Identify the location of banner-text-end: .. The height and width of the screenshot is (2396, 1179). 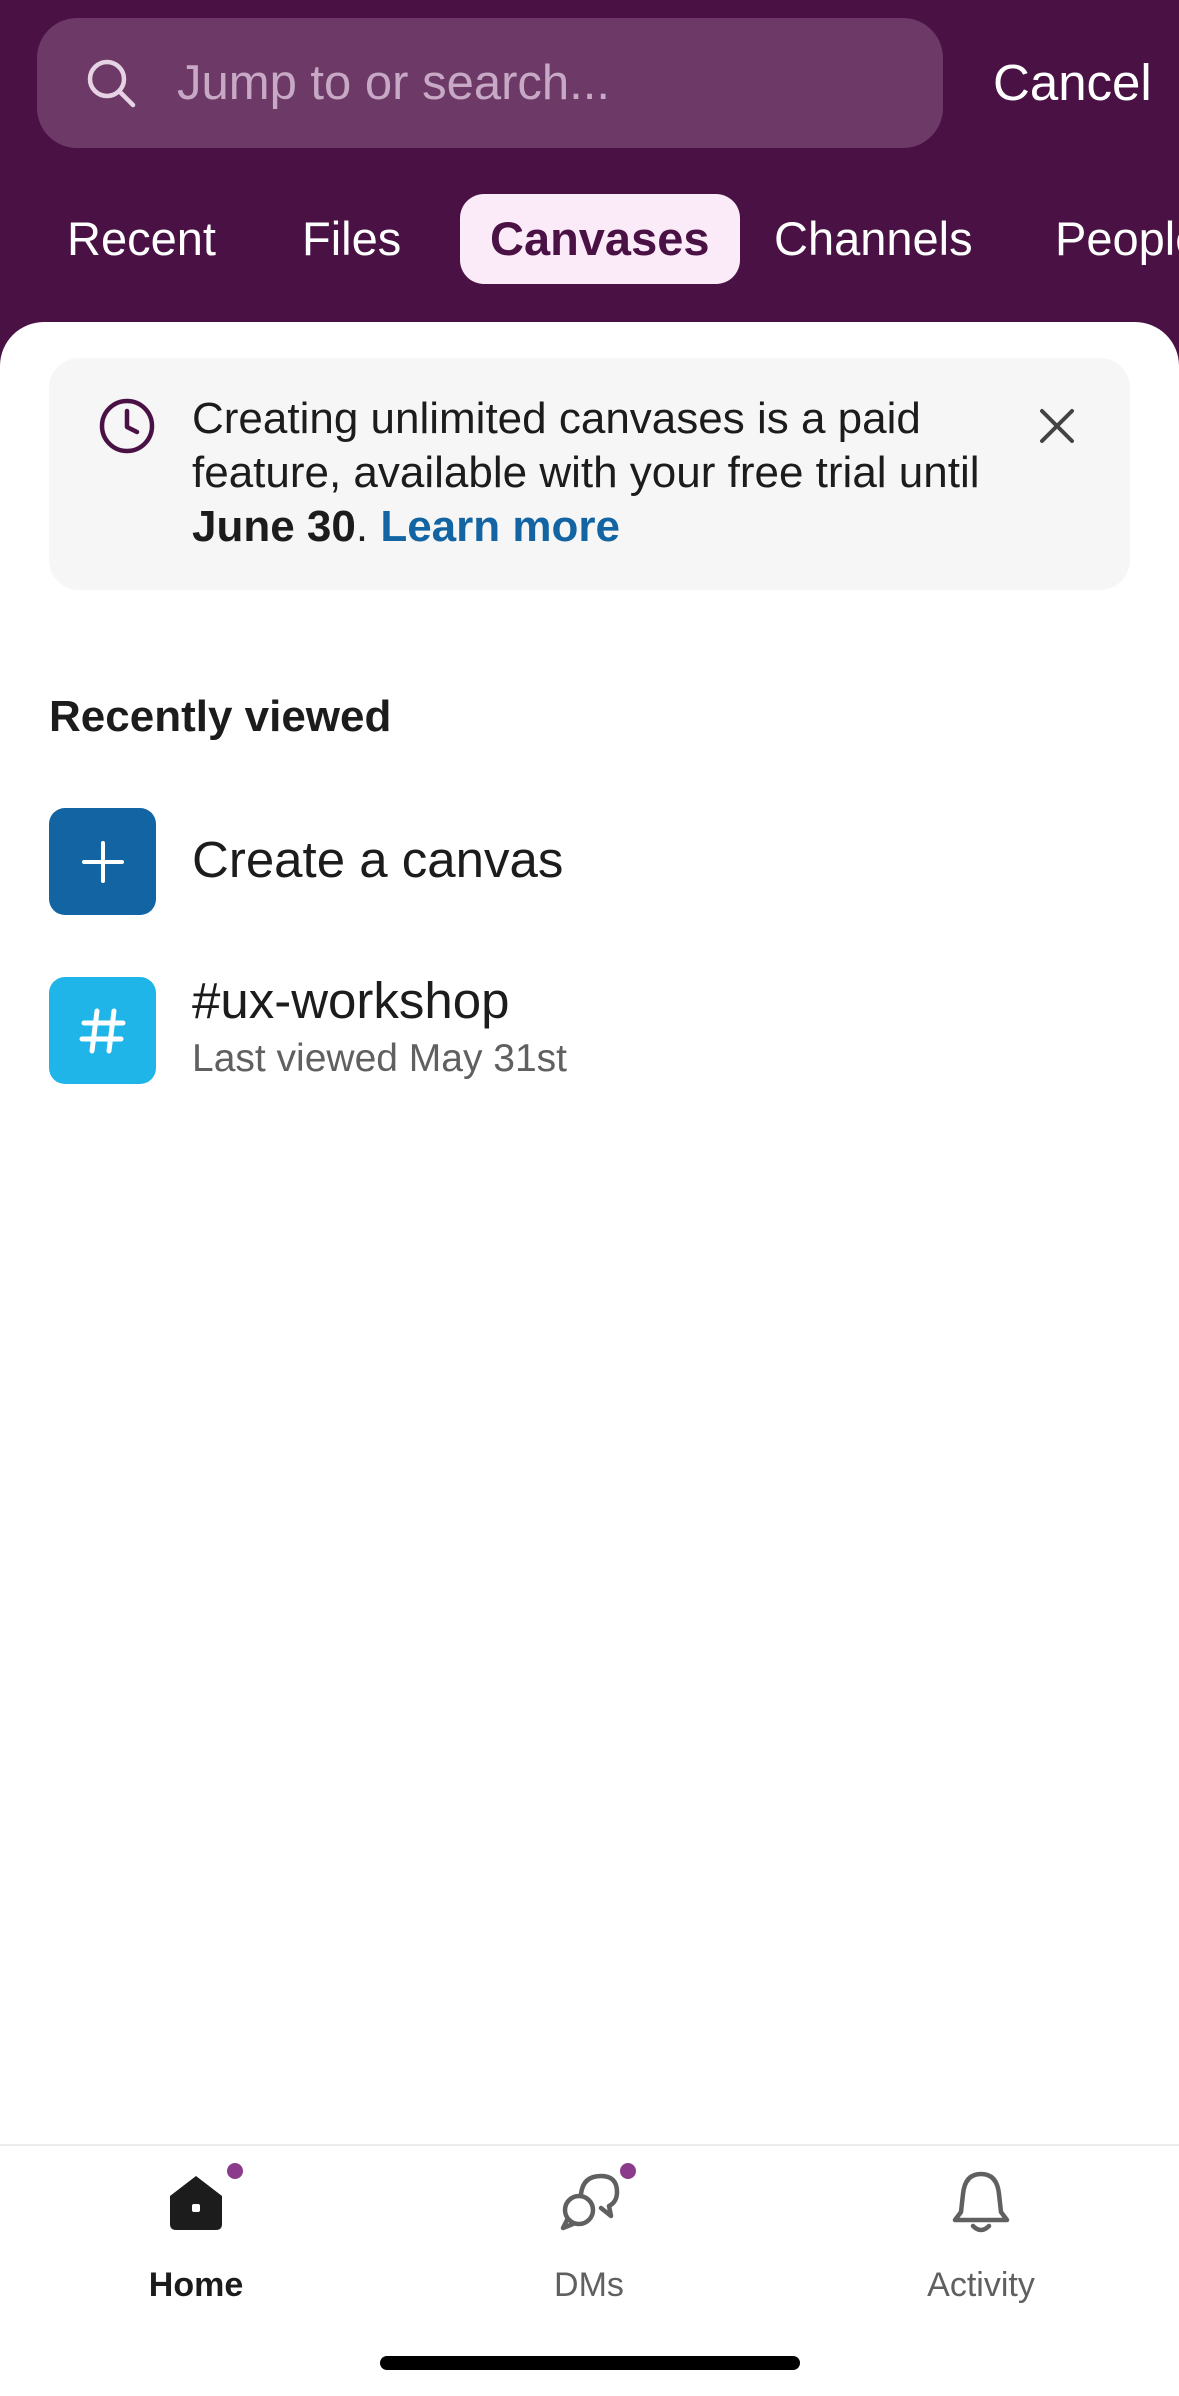
(368, 526).